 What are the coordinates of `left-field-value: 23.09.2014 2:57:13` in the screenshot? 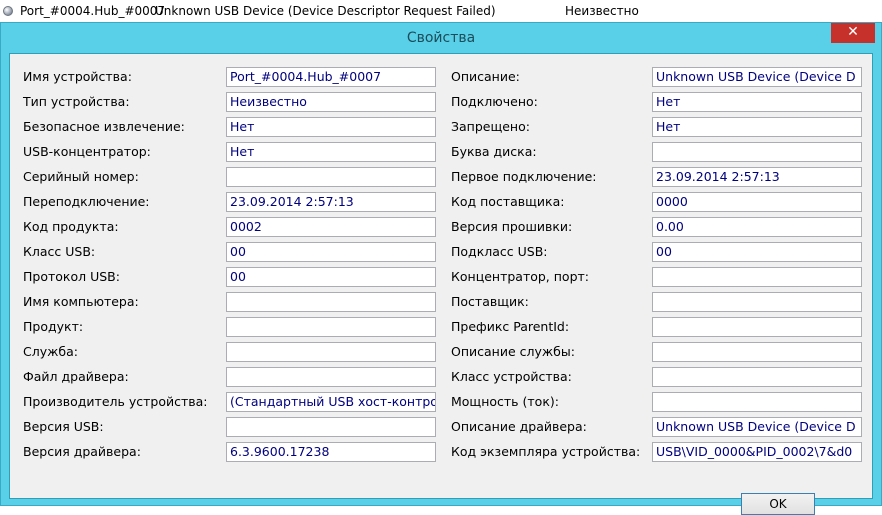 It's located at (331, 202).